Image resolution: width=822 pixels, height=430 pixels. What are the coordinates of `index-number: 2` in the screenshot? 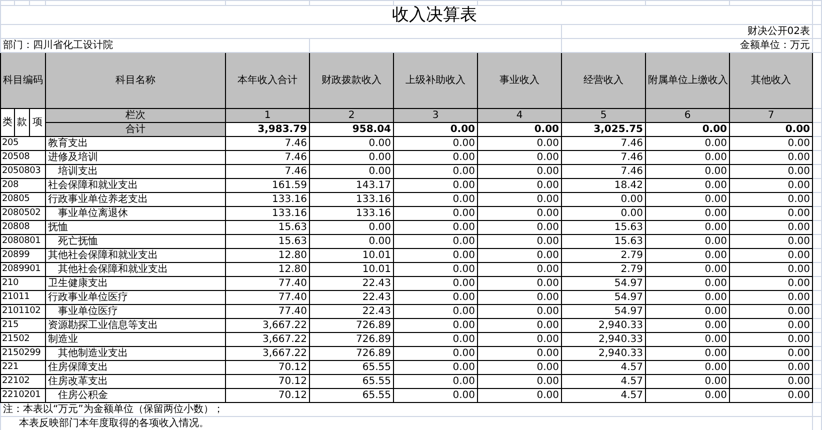 It's located at (352, 115).